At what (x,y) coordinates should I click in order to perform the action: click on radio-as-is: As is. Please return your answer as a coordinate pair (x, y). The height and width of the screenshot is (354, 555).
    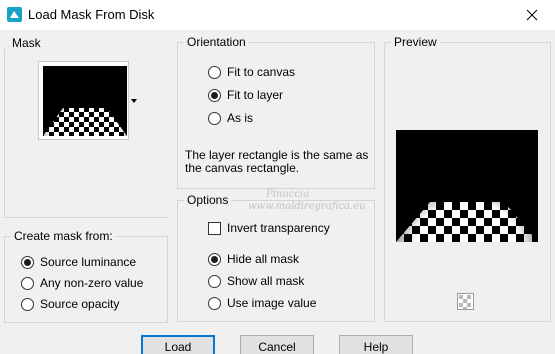
    Looking at the image, I should click on (230, 118).